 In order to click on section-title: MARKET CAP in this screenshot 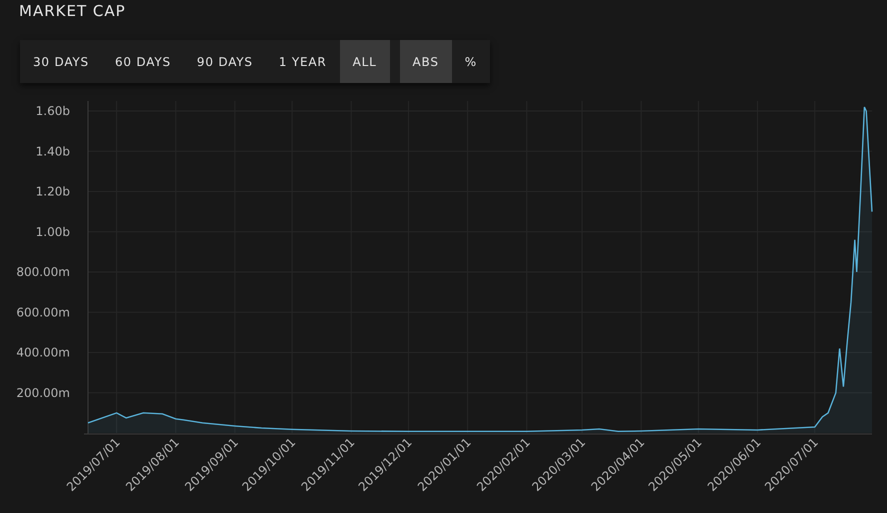, I will do `click(72, 10)`.